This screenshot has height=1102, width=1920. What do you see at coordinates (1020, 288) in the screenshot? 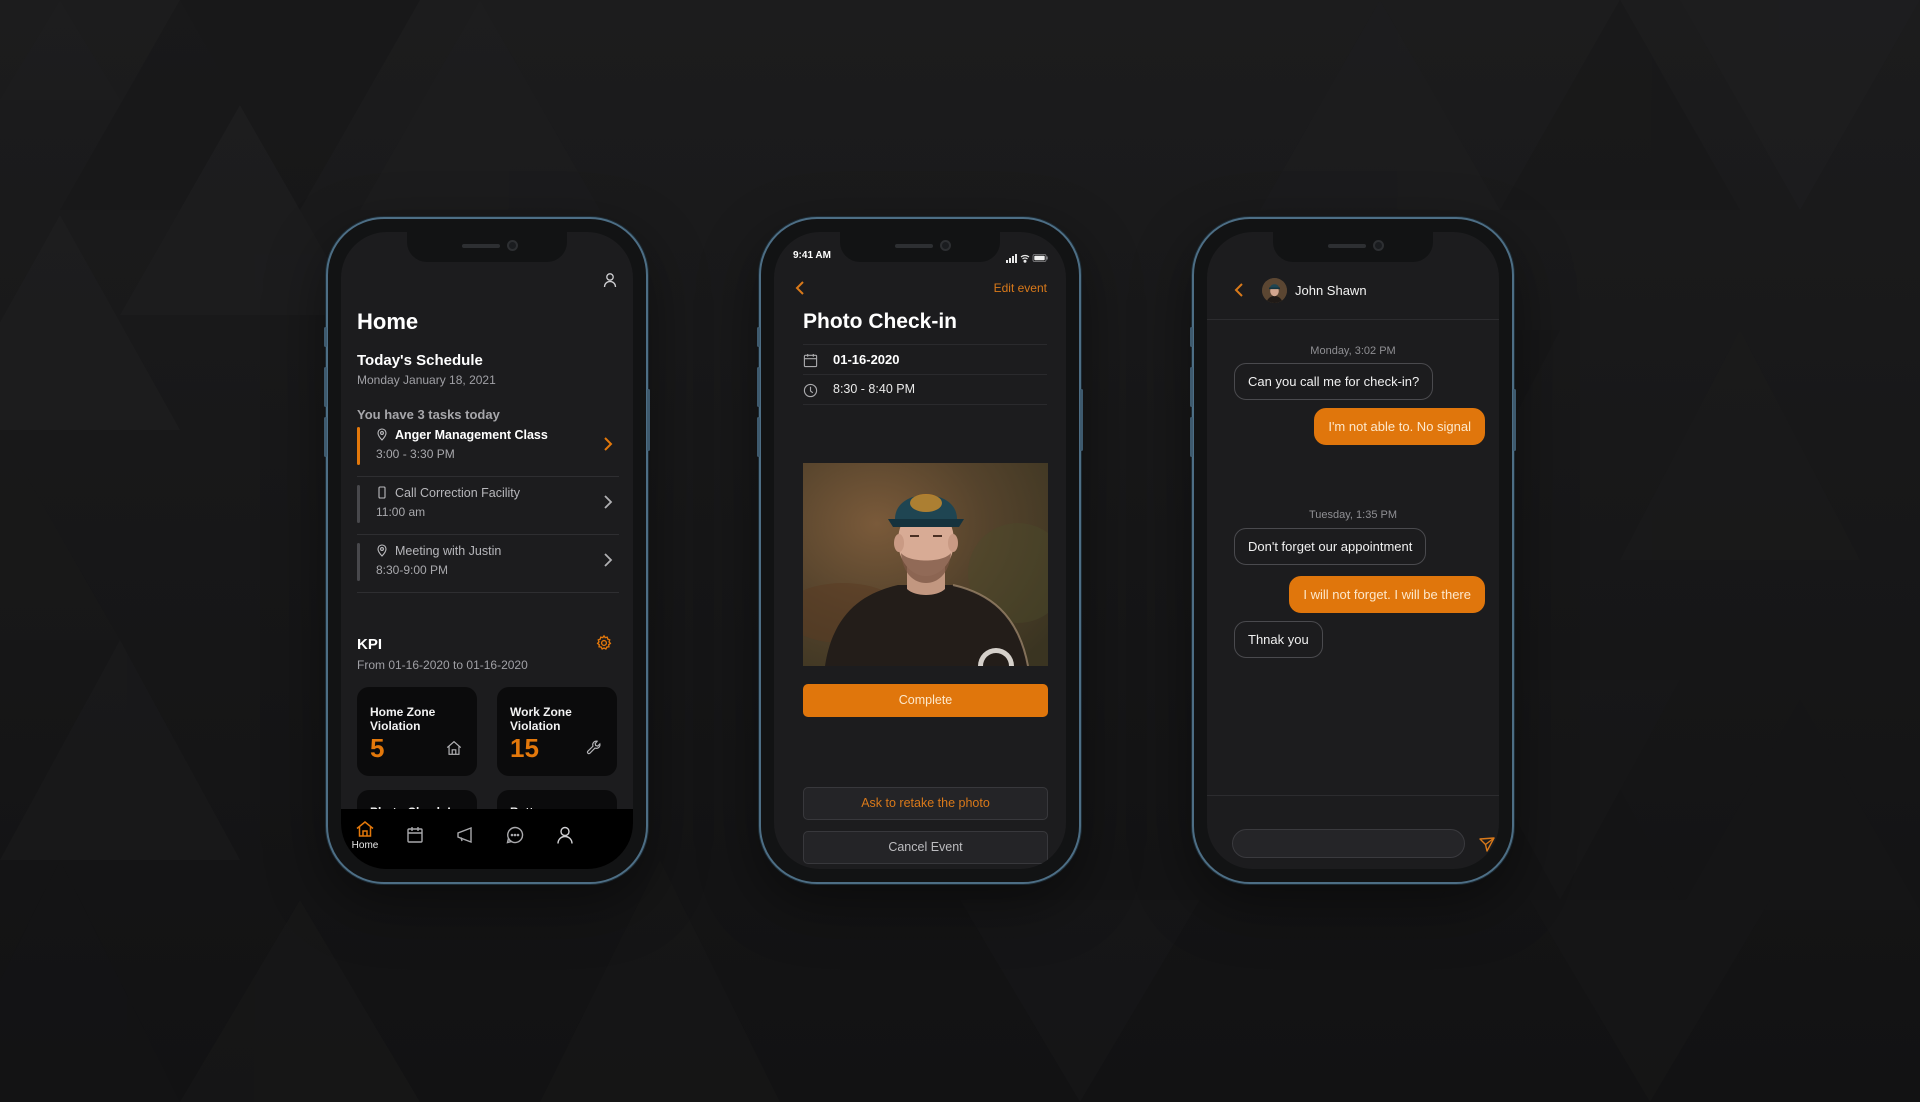
I see `edit-event-link: Edit event` at bounding box center [1020, 288].